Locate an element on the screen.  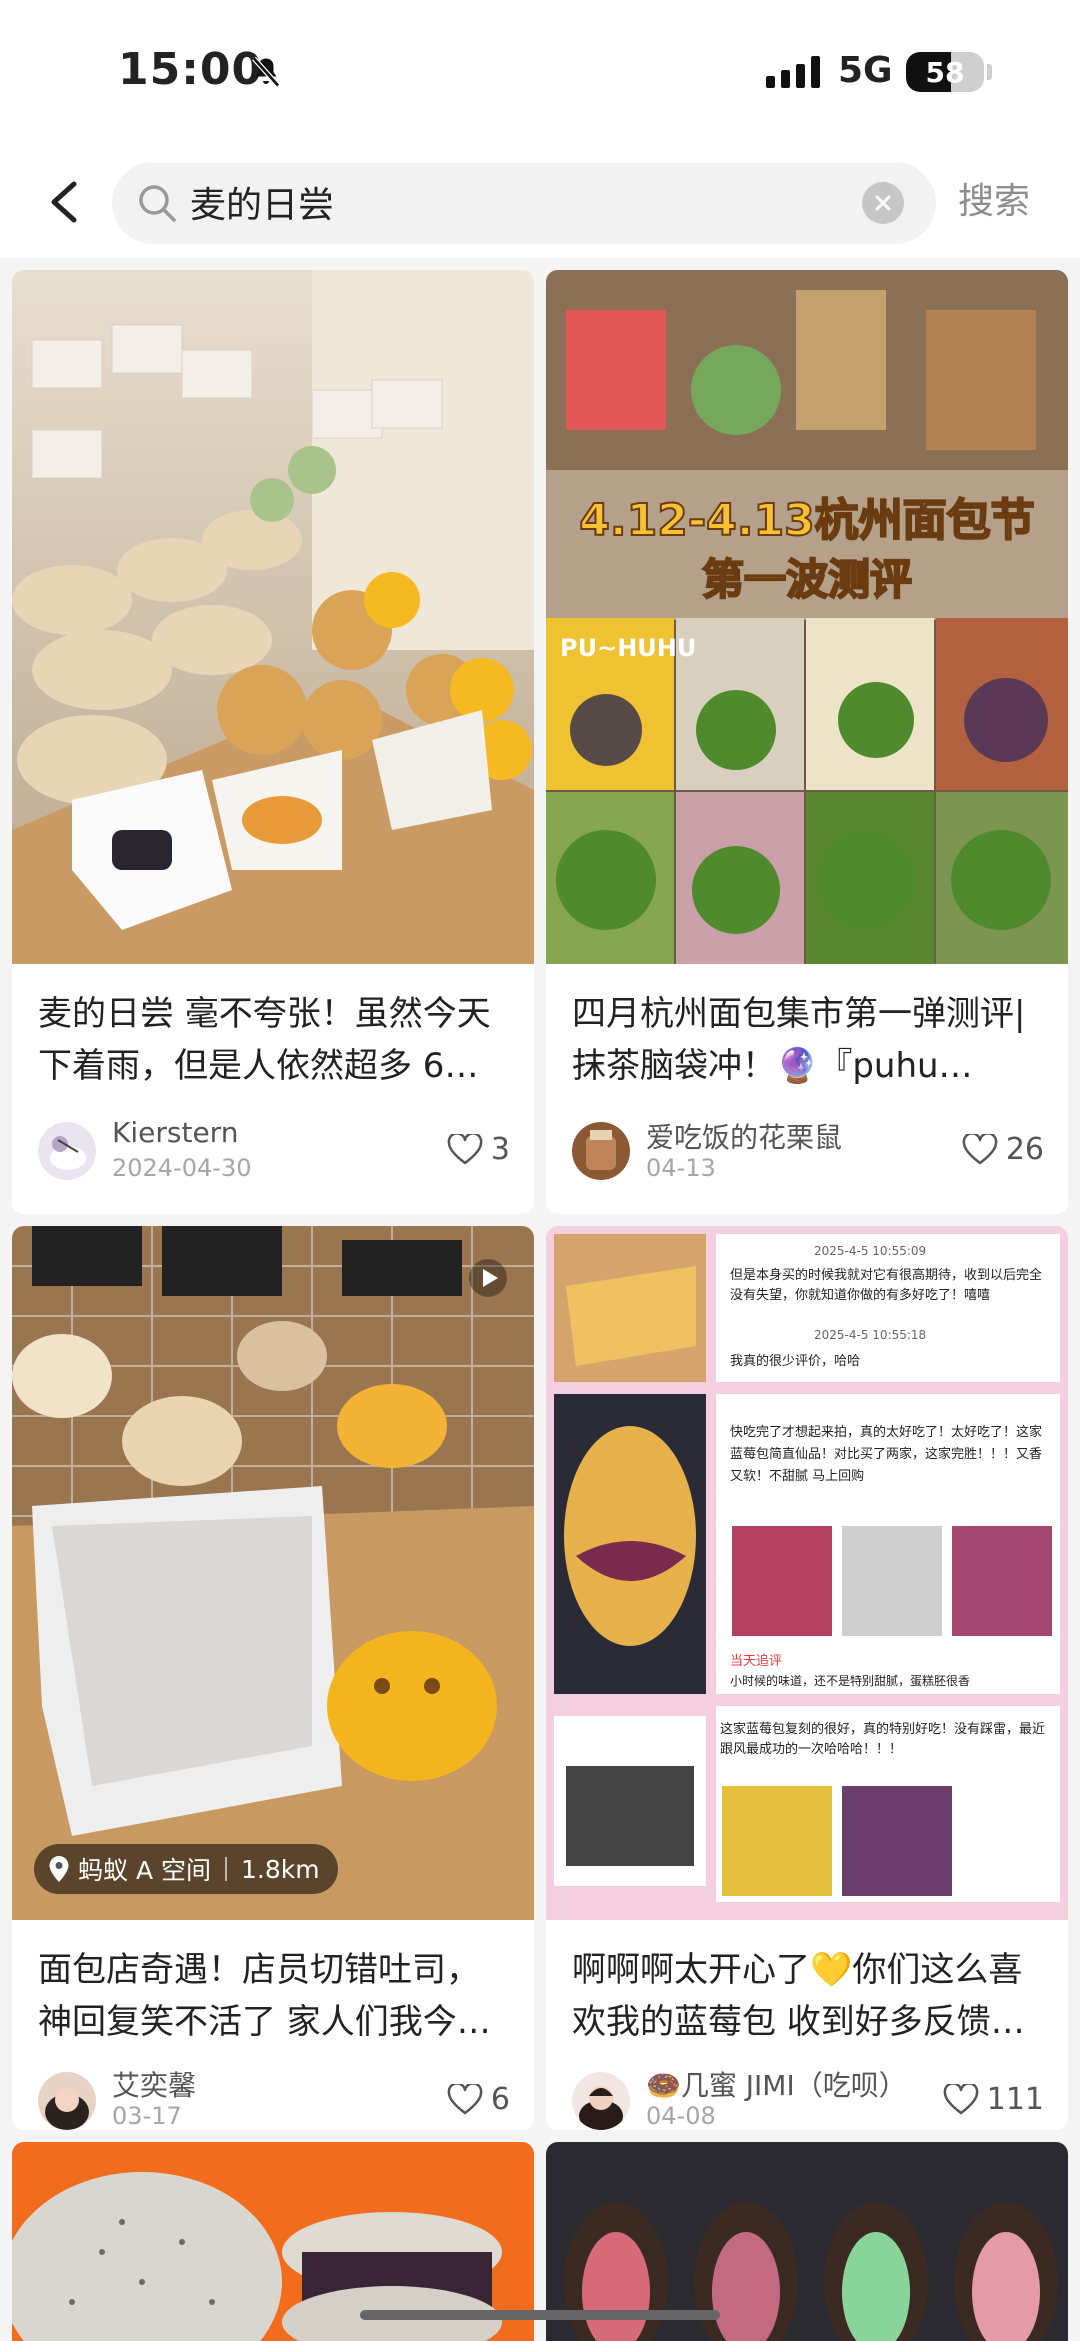
review-text: 小时候的味道，还不是特别甜腻，蛋糕胚很香 is located at coordinates (850, 1681).